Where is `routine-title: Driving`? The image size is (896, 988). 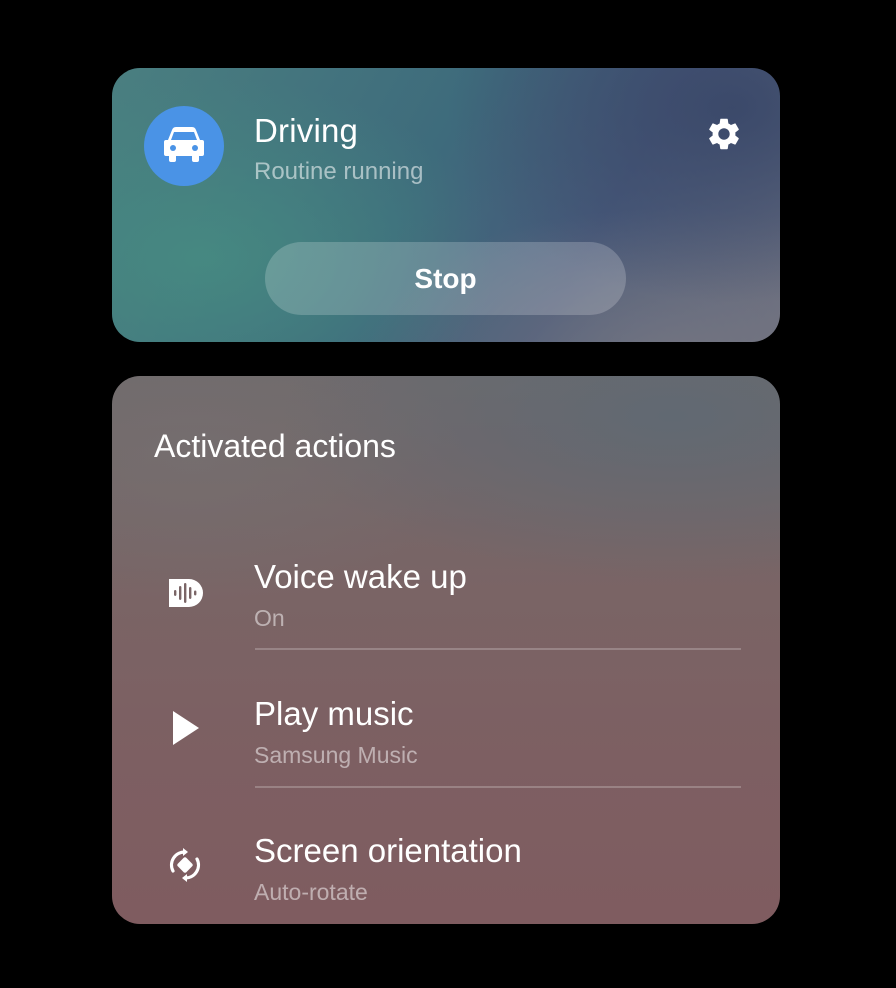
routine-title: Driving is located at coordinates (306, 130).